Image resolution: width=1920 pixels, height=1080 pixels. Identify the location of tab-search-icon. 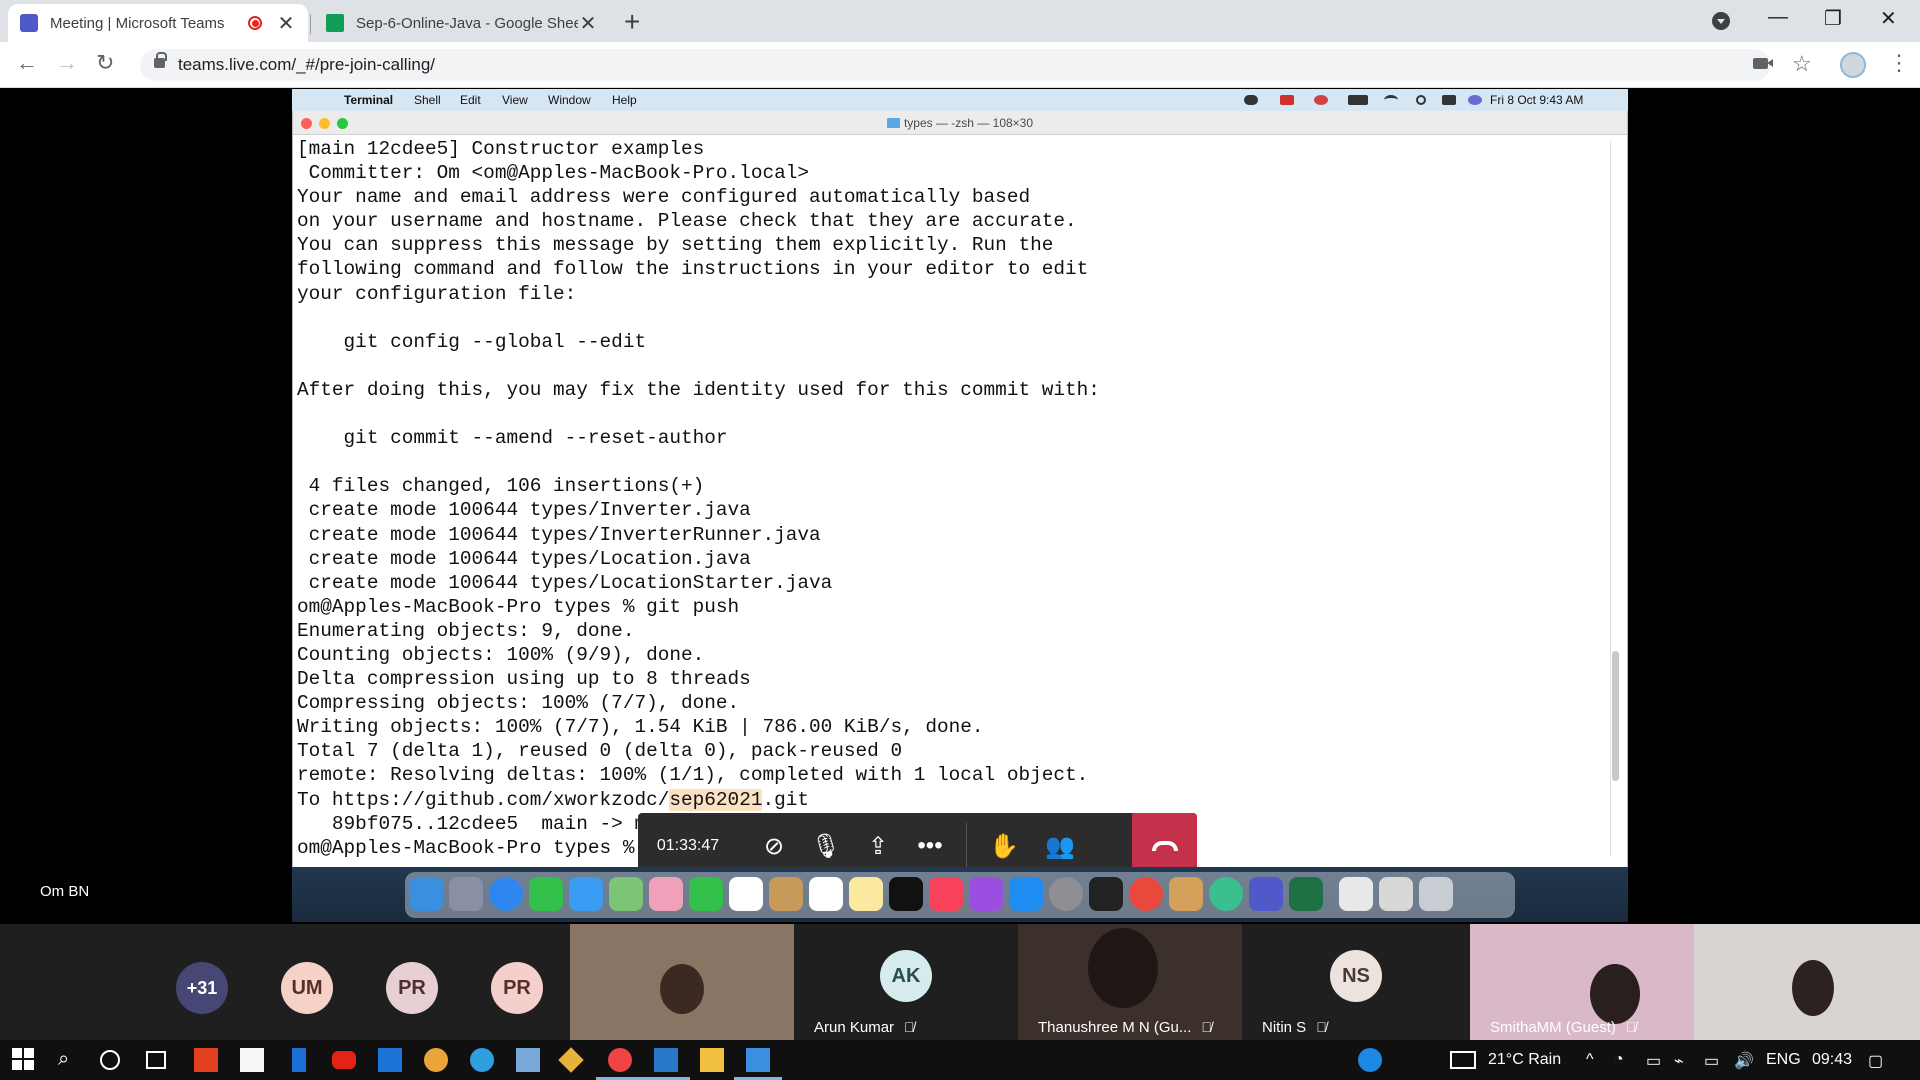
(1721, 21).